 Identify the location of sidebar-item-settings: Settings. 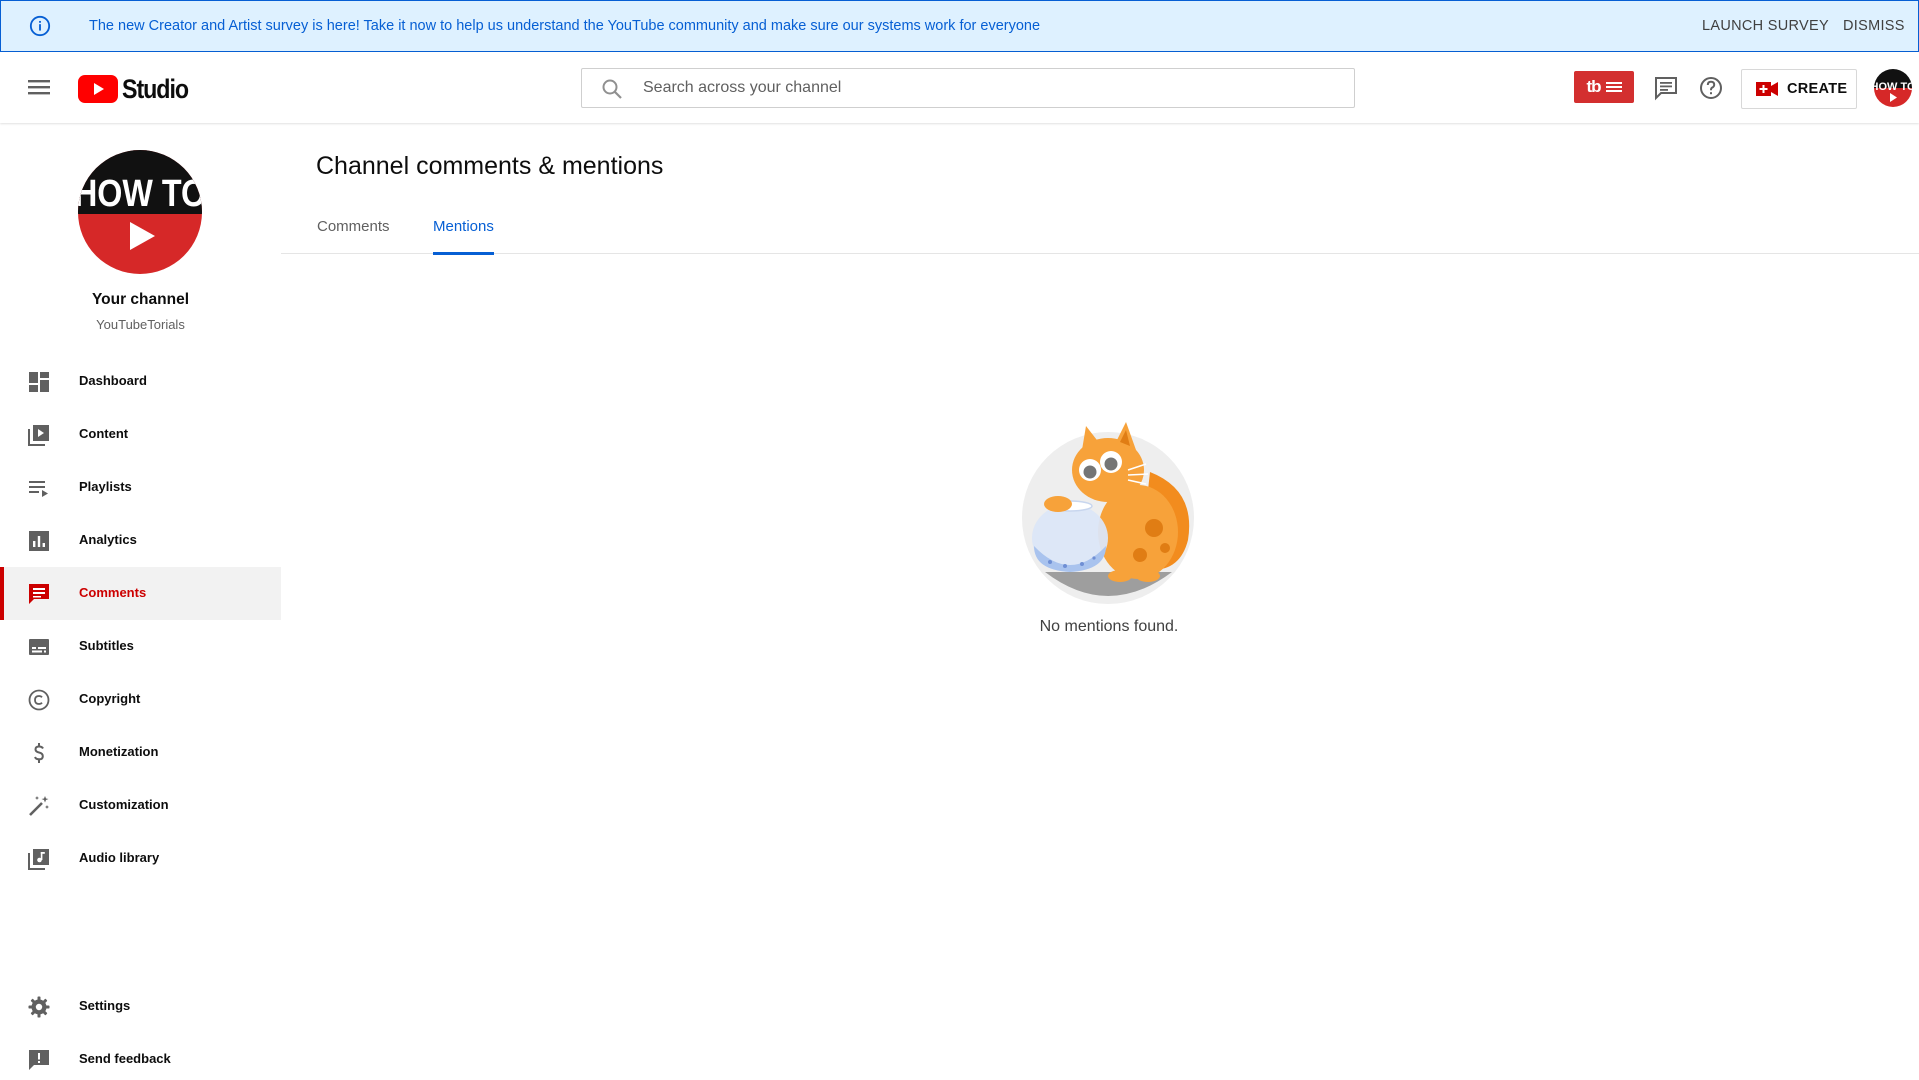
(140, 1006).